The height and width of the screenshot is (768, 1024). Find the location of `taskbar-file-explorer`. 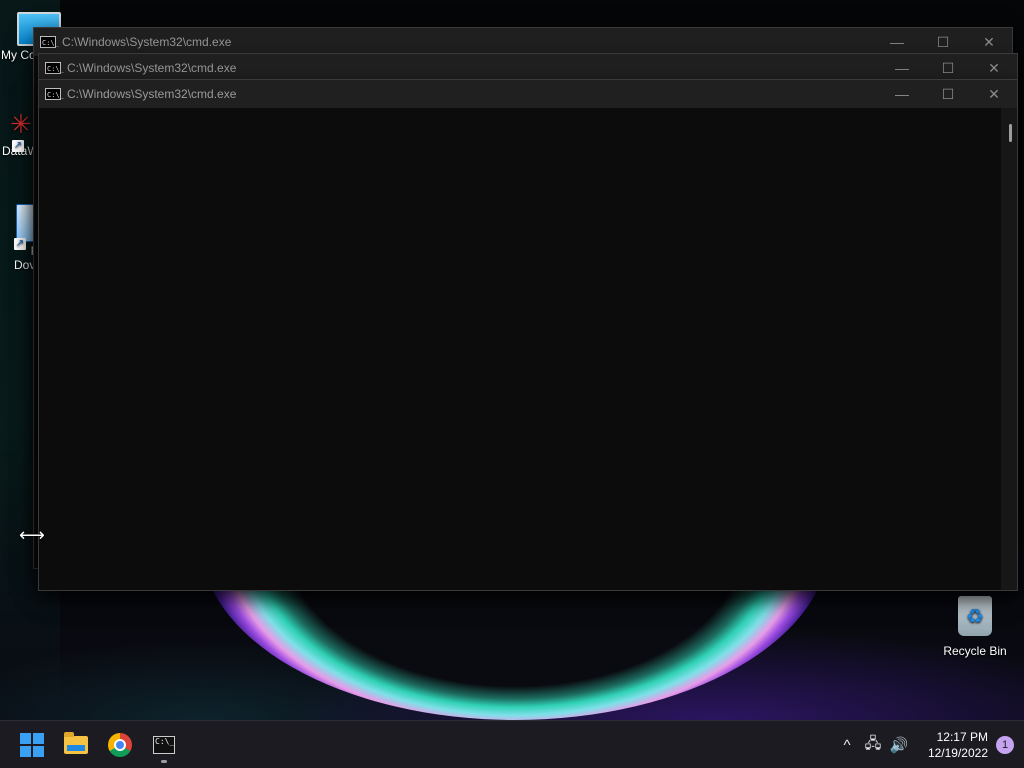

taskbar-file-explorer is located at coordinates (76, 745).